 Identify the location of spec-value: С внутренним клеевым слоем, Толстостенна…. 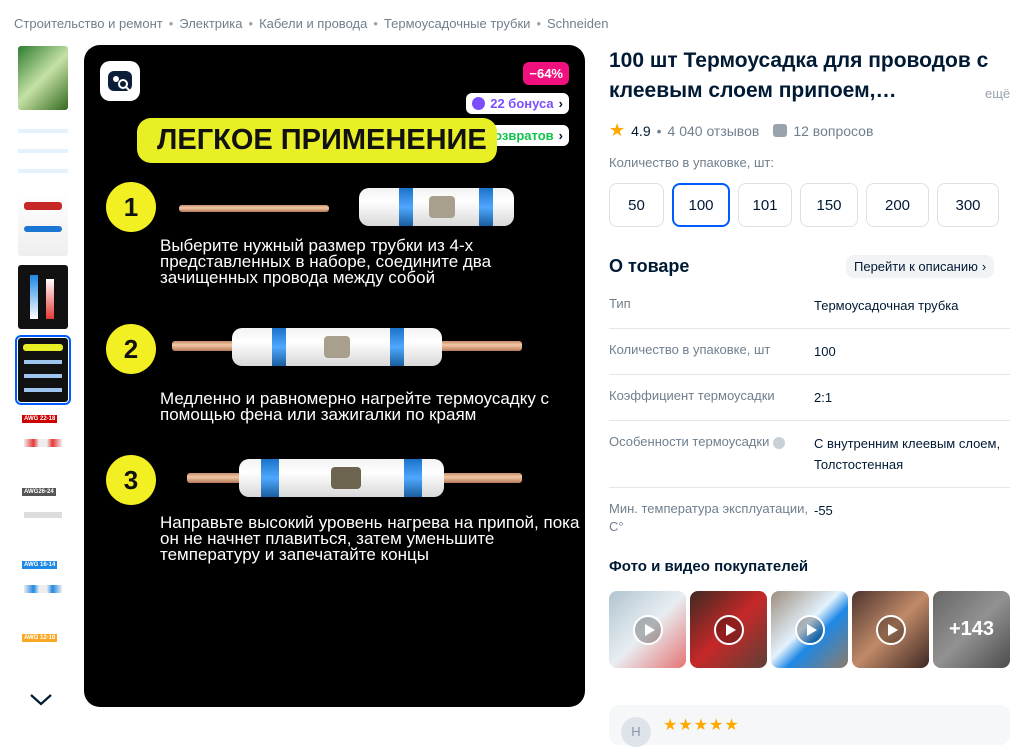
(907, 454).